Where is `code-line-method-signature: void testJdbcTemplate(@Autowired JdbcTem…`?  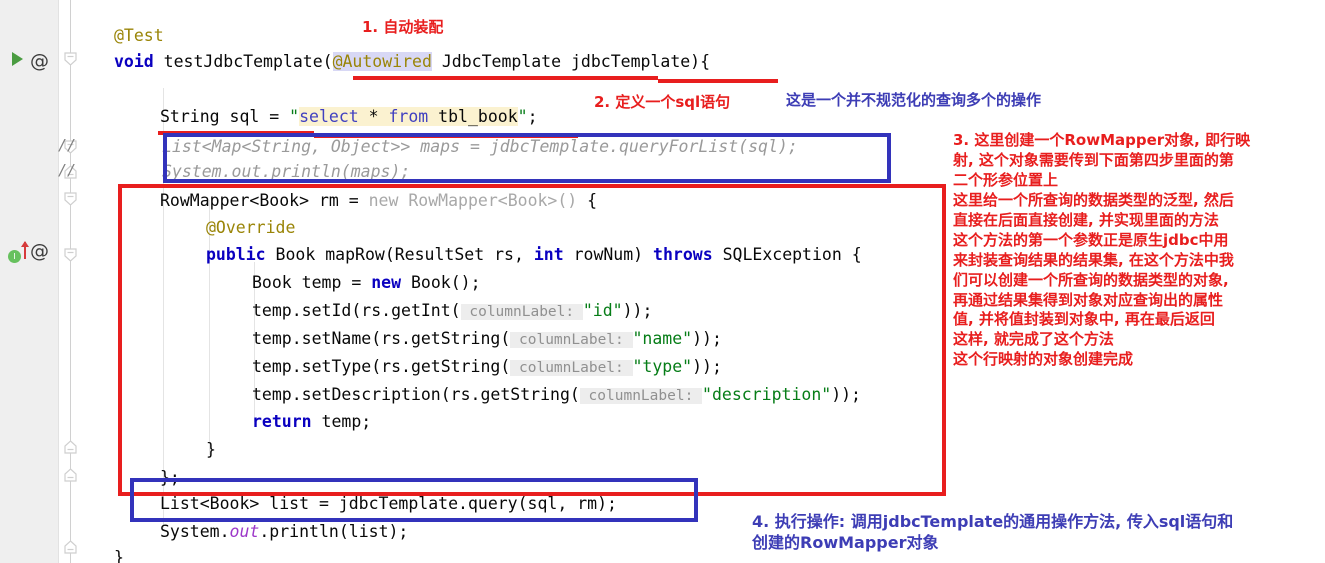 code-line-method-signature: void testJdbcTemplate(@Autowired JdbcTem… is located at coordinates (412, 61).